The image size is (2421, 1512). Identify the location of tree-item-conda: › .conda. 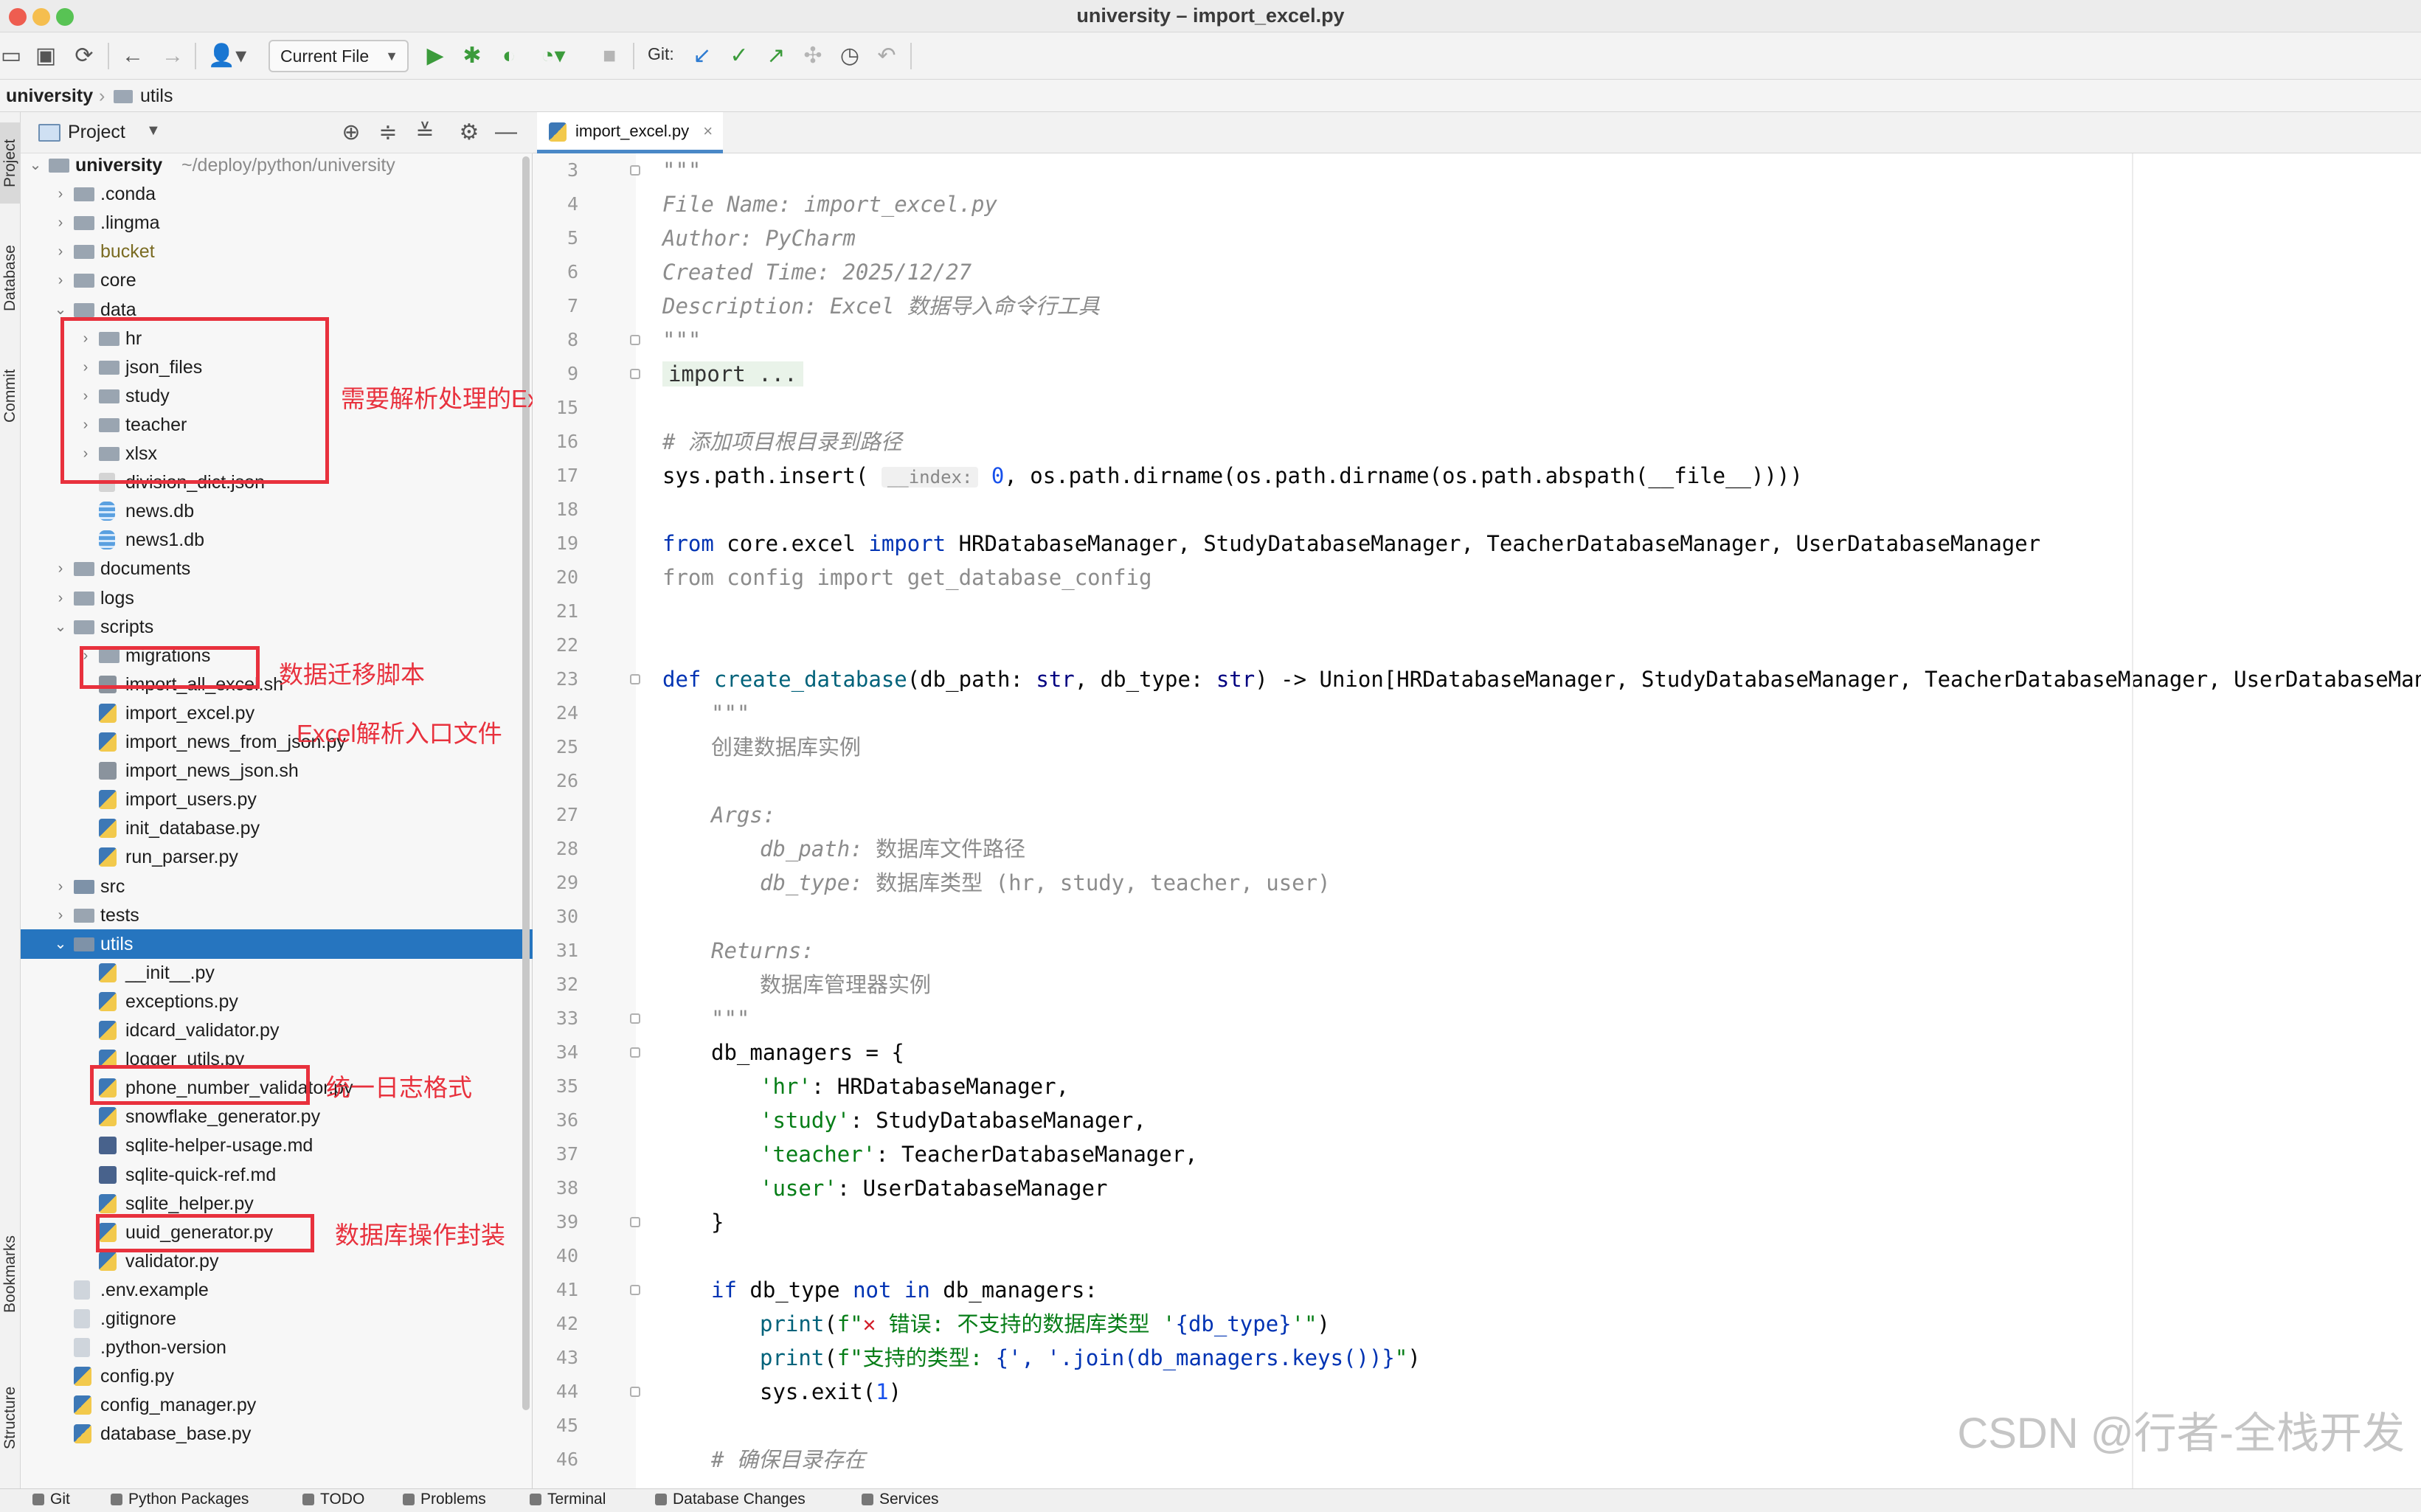
(277, 194).